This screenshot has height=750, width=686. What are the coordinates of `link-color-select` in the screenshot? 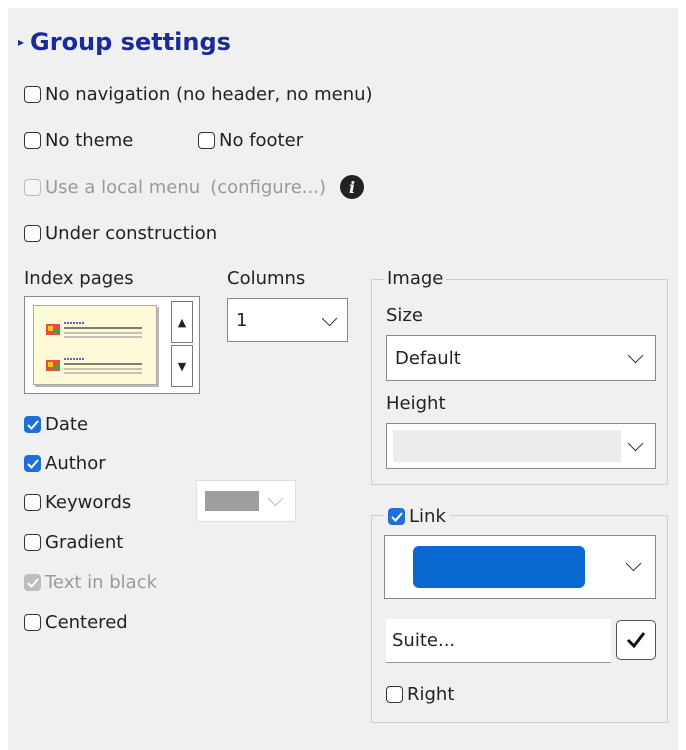 It's located at (520, 567).